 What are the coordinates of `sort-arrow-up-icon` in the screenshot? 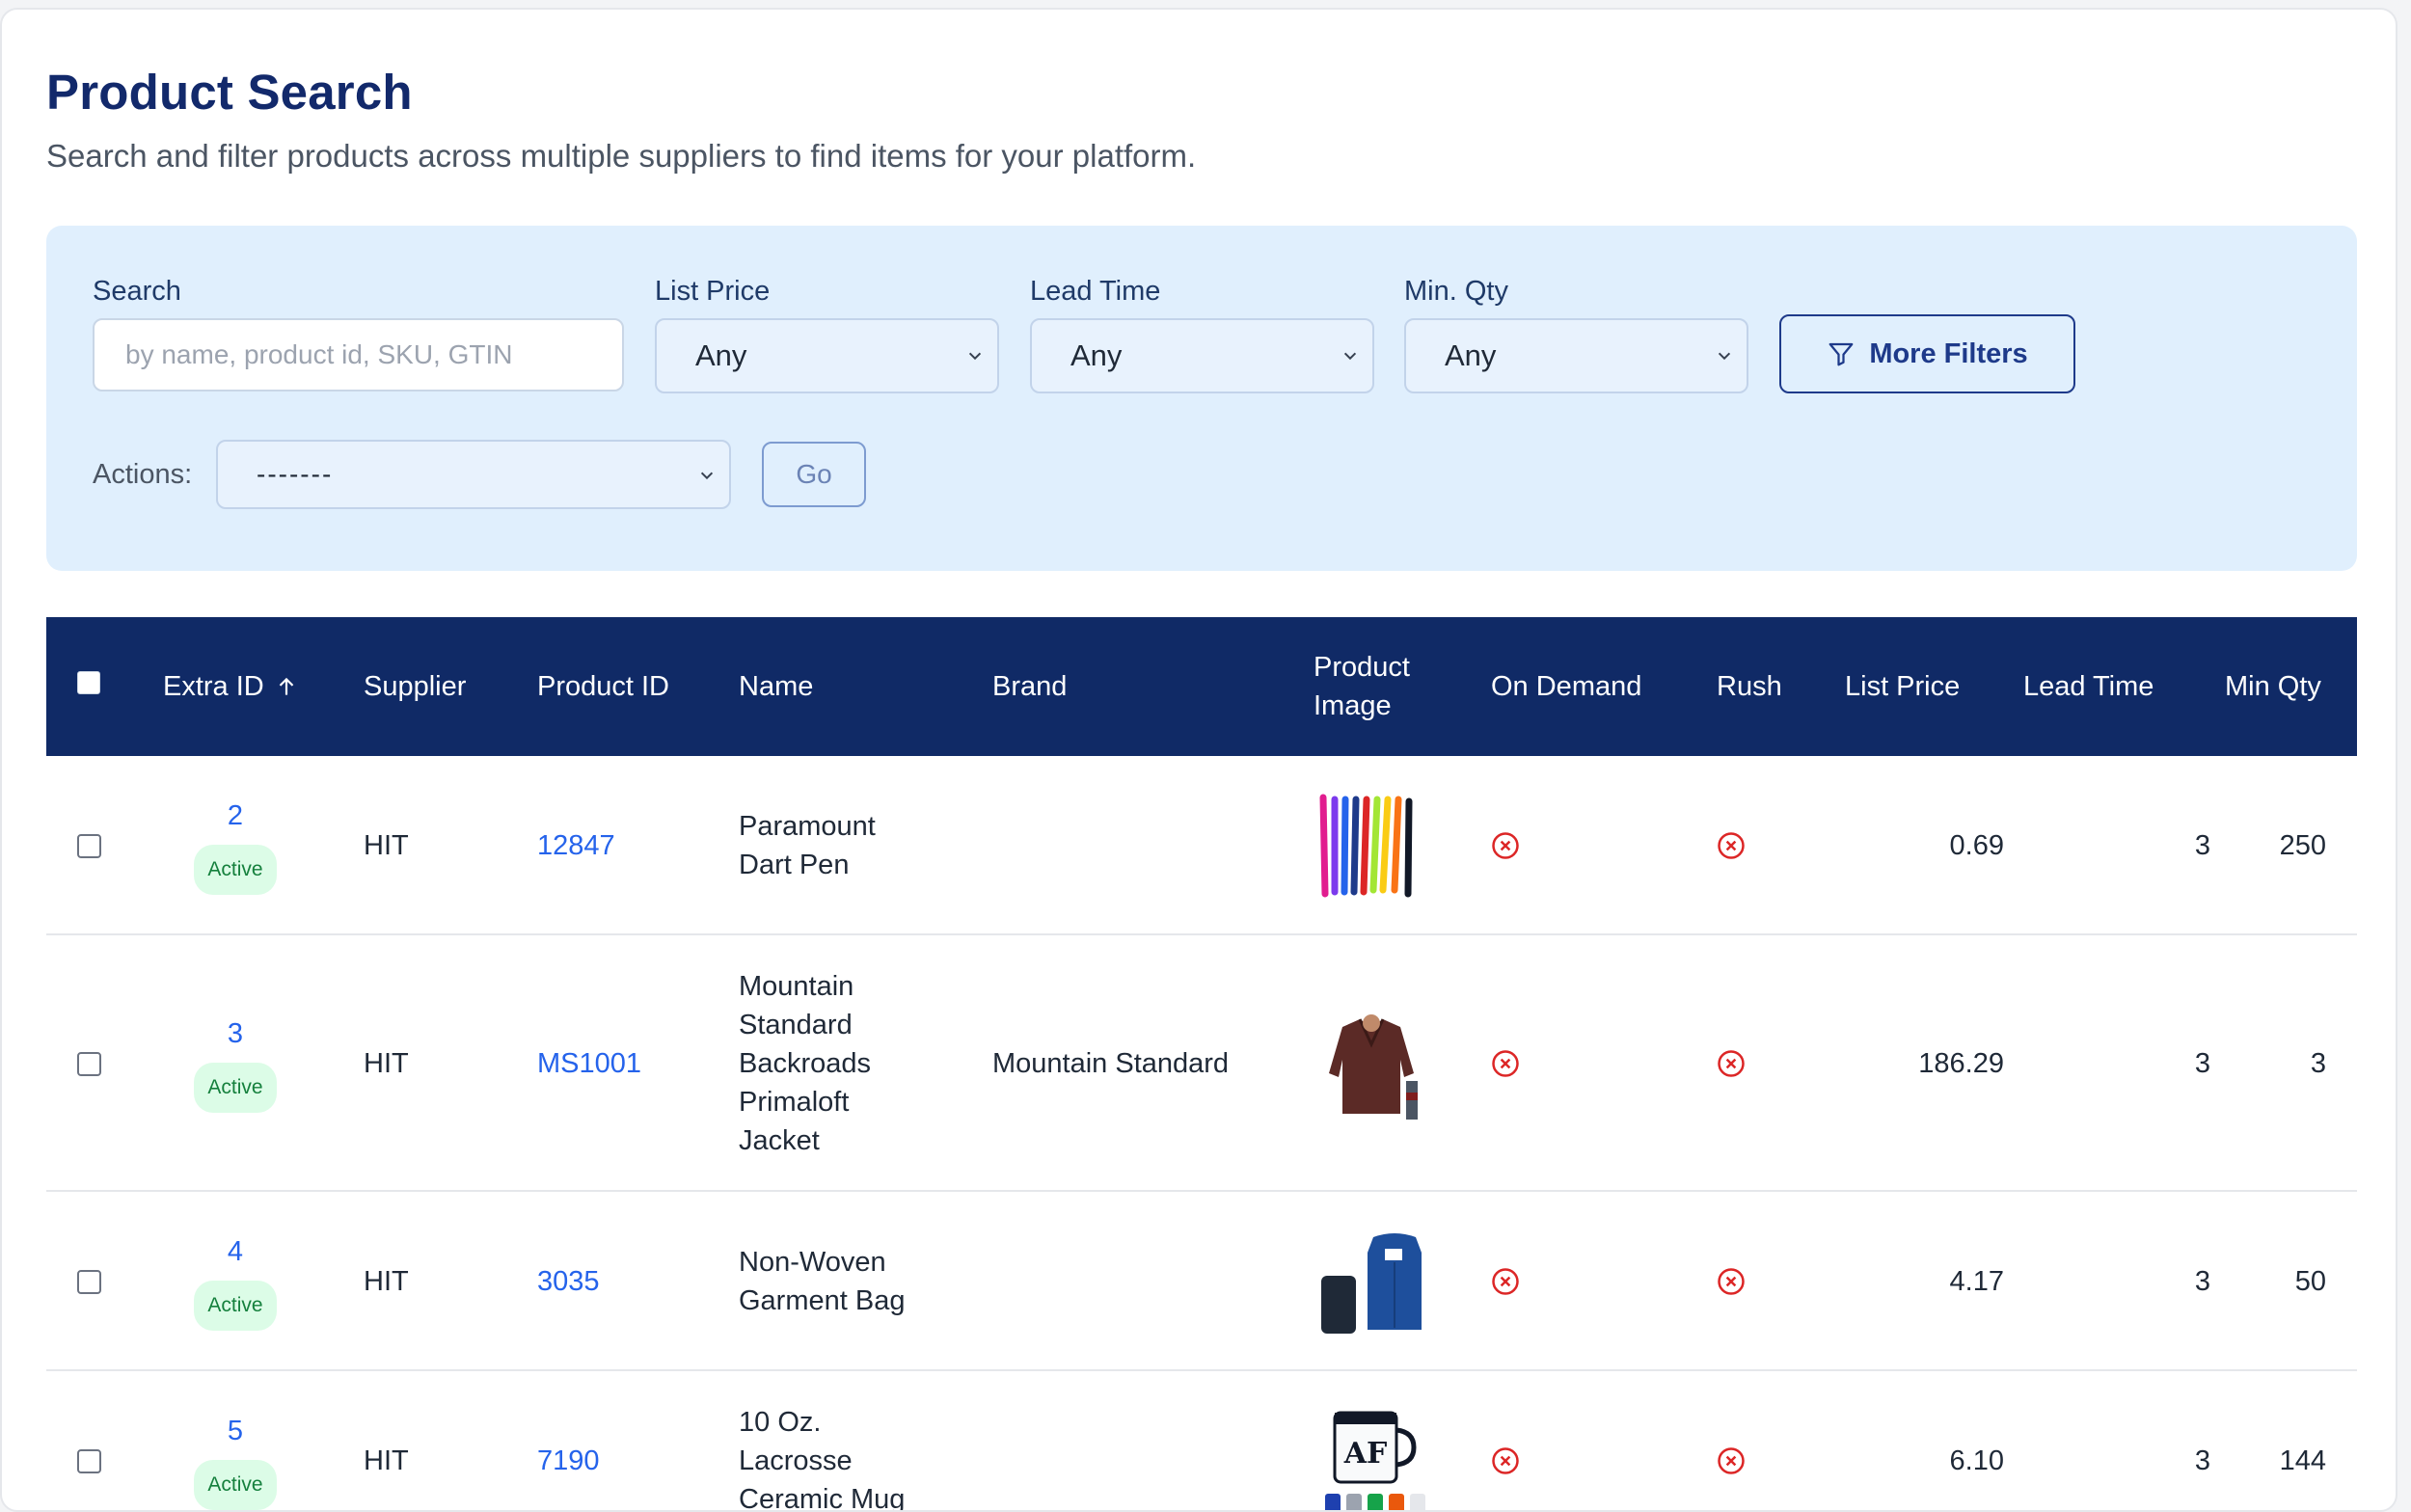 It's located at (286, 686).